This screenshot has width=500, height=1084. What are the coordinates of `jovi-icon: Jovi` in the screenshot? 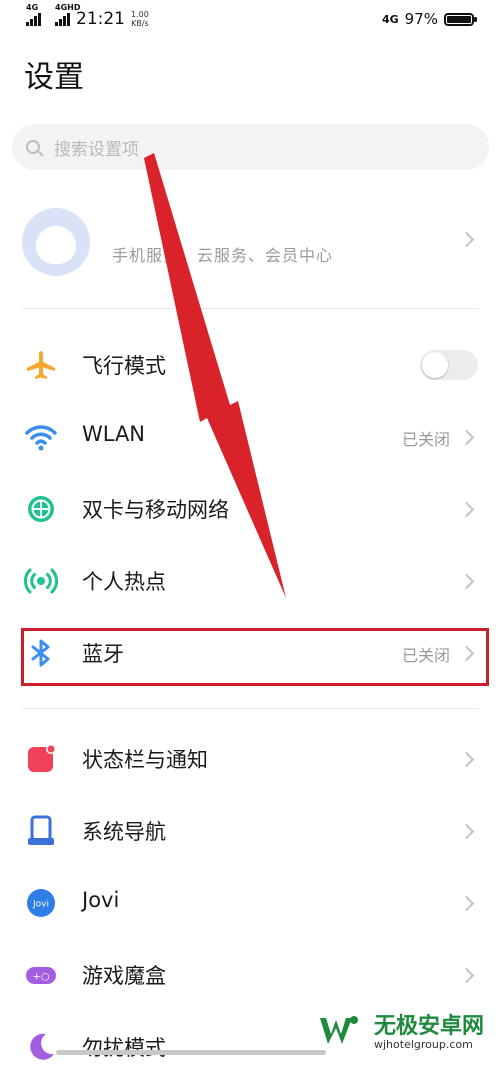 It's located at (41, 903).